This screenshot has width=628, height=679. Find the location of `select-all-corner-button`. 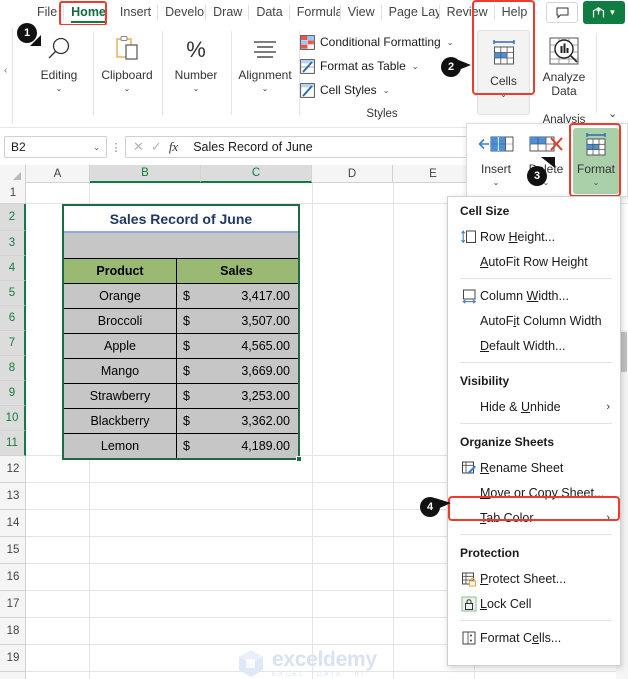

select-all-corner-button is located at coordinates (13, 174).